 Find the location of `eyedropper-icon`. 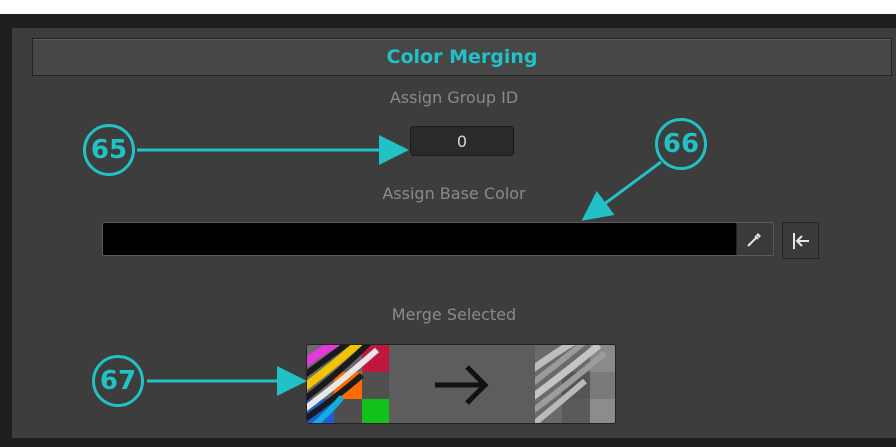

eyedropper-icon is located at coordinates (754, 239).